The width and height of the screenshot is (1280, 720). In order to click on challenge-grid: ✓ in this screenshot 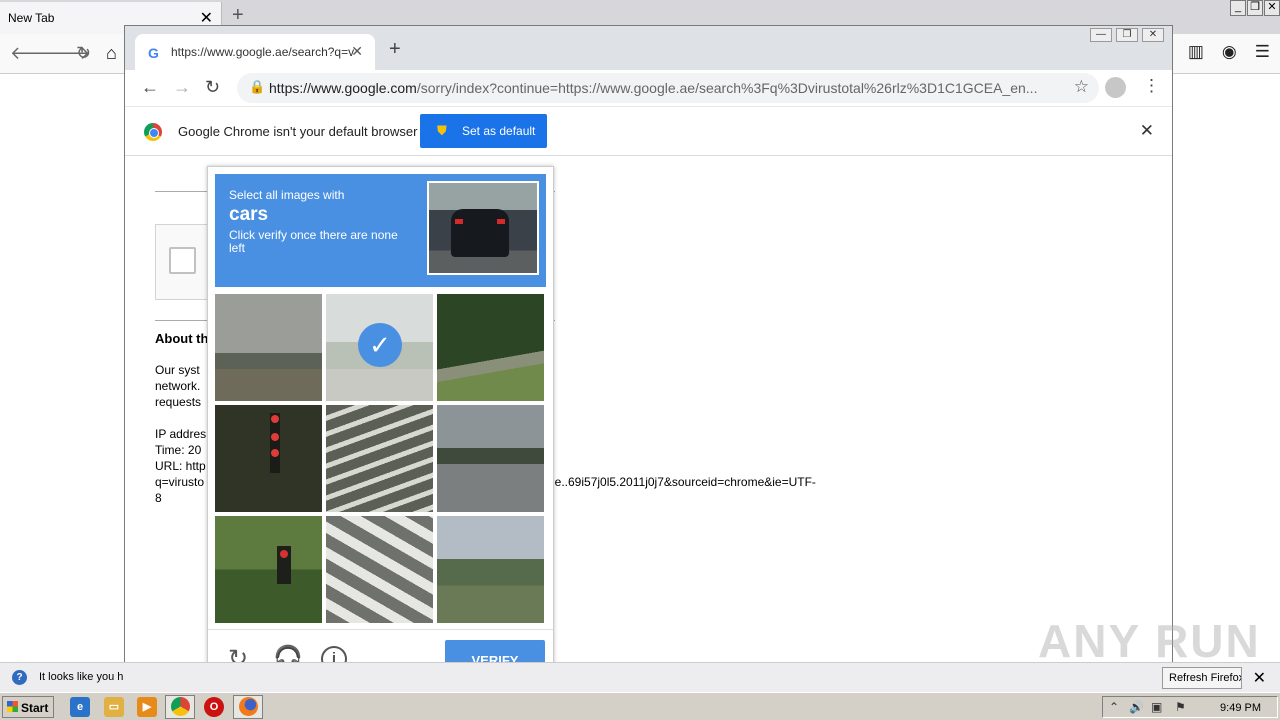, I will do `click(380, 459)`.